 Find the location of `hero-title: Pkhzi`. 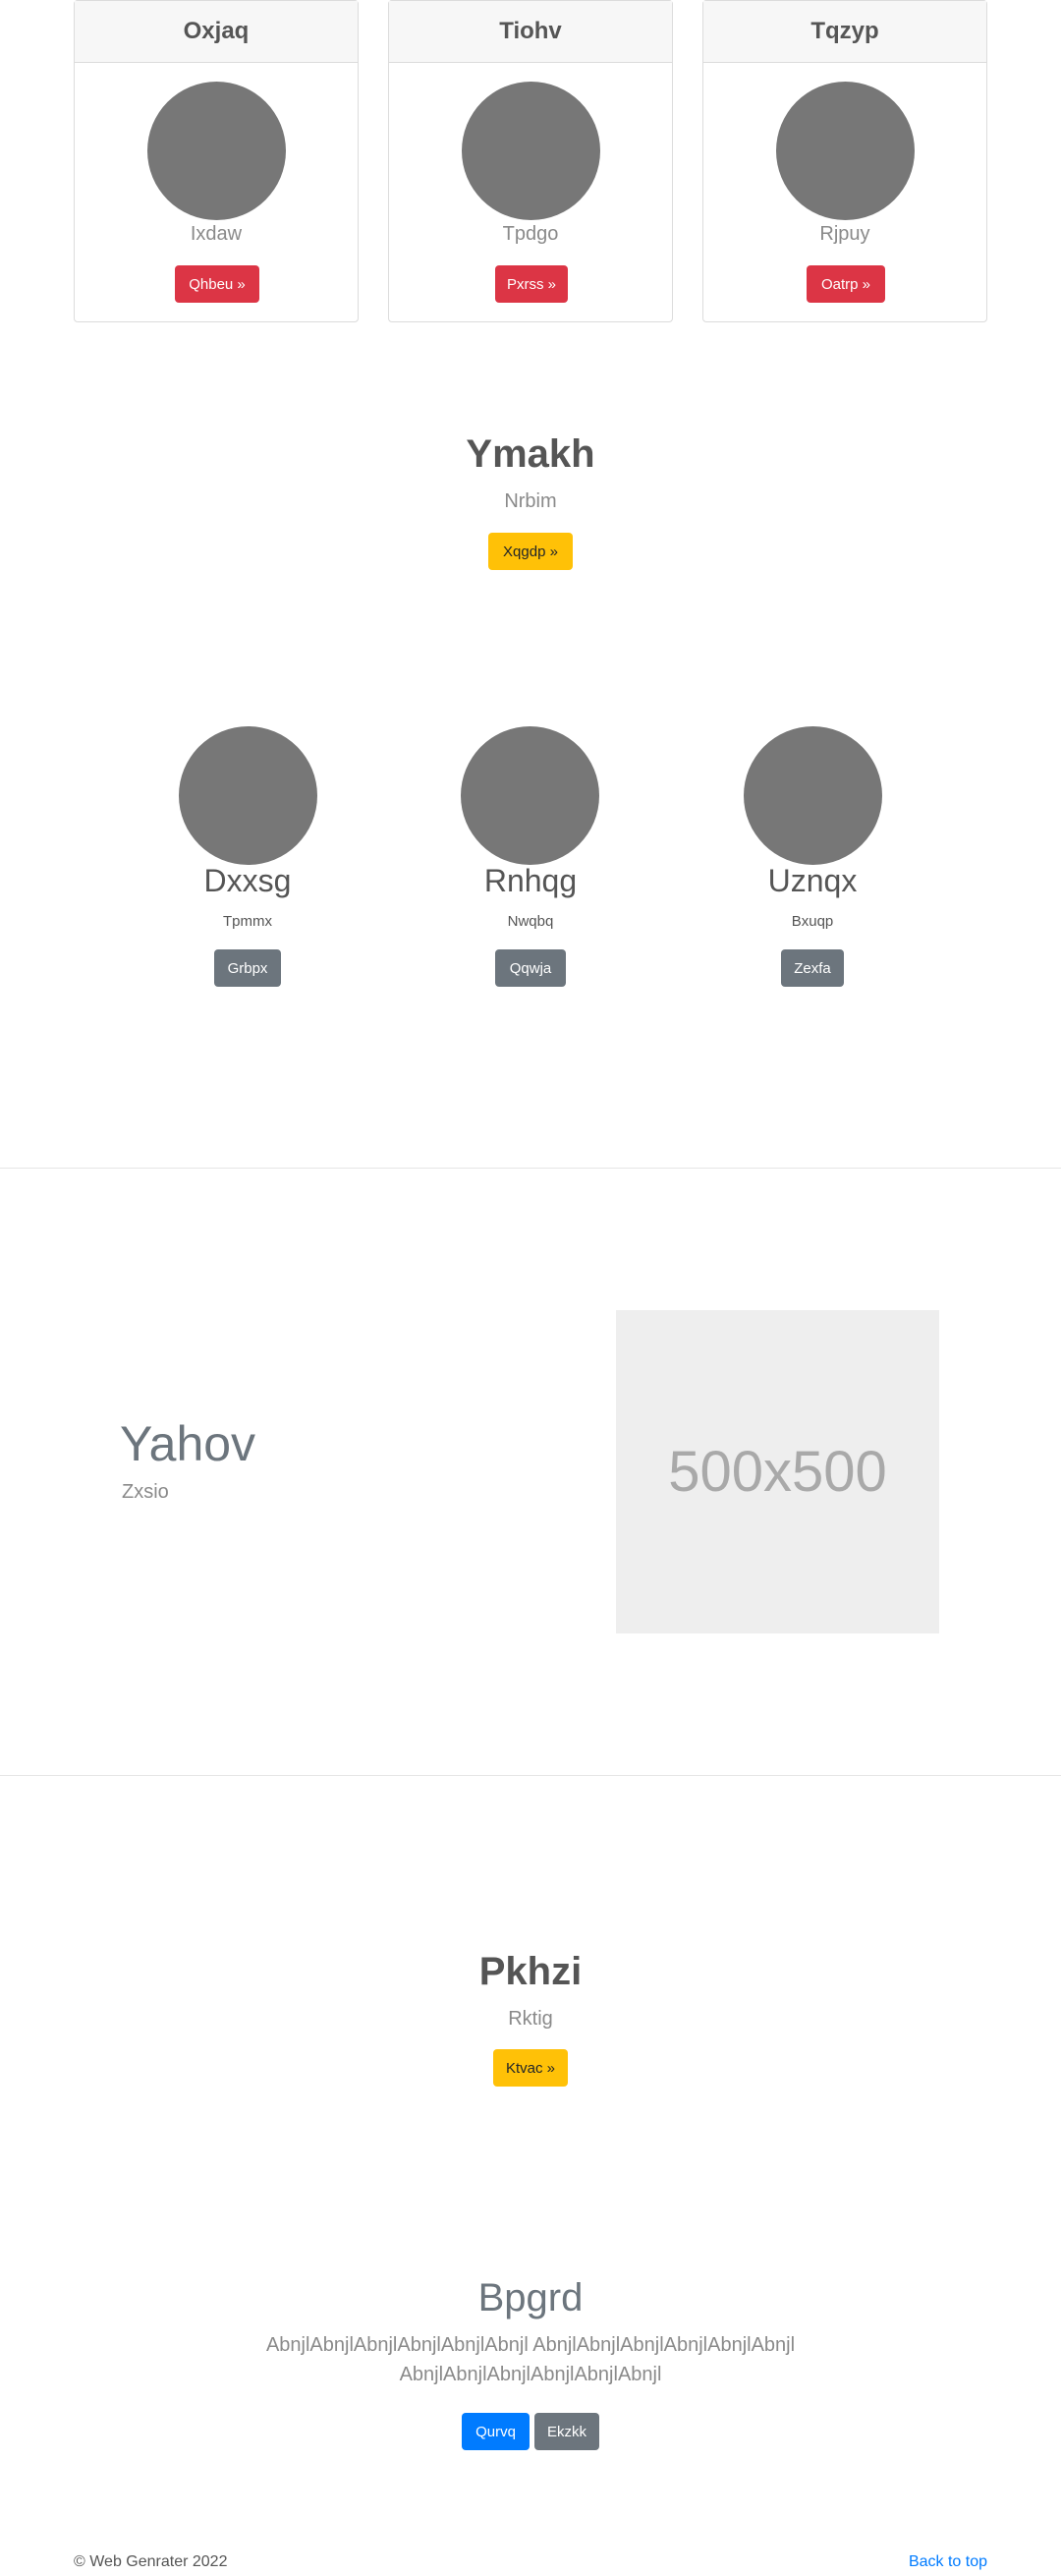

hero-title: Pkhzi is located at coordinates (530, 1972).